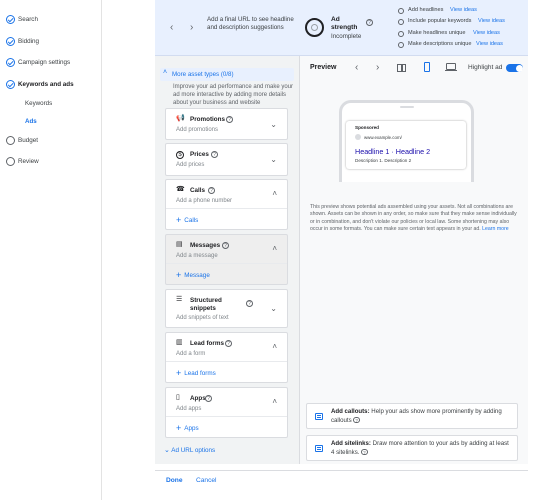 The image size is (534, 500). I want to click on view-all-grid-icon, so click(401, 67).